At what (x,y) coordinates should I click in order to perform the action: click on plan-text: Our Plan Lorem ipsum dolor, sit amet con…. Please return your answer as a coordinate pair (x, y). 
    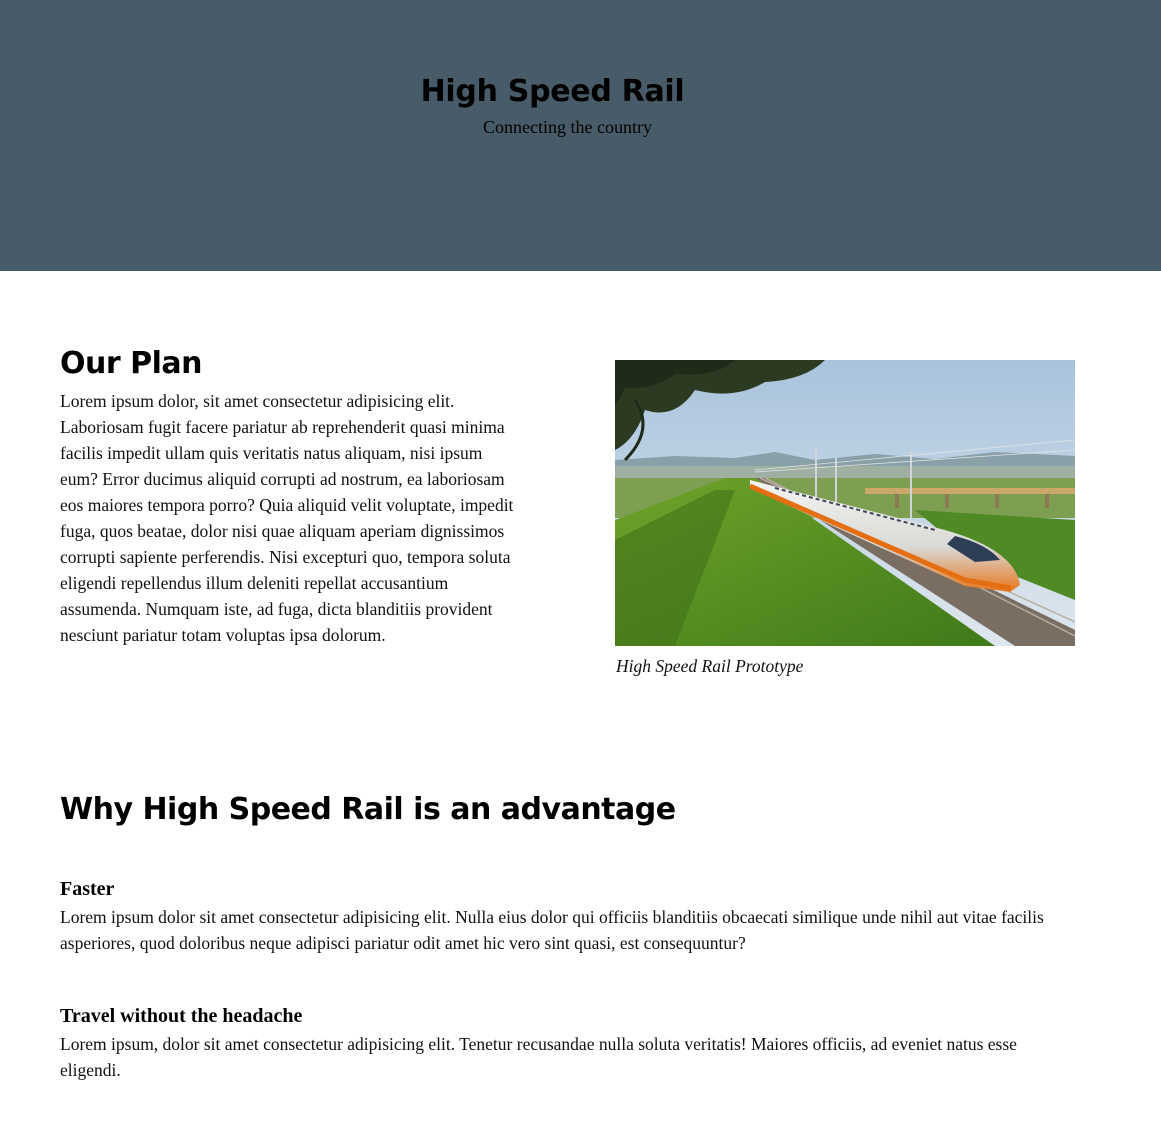
    Looking at the image, I should click on (290, 496).